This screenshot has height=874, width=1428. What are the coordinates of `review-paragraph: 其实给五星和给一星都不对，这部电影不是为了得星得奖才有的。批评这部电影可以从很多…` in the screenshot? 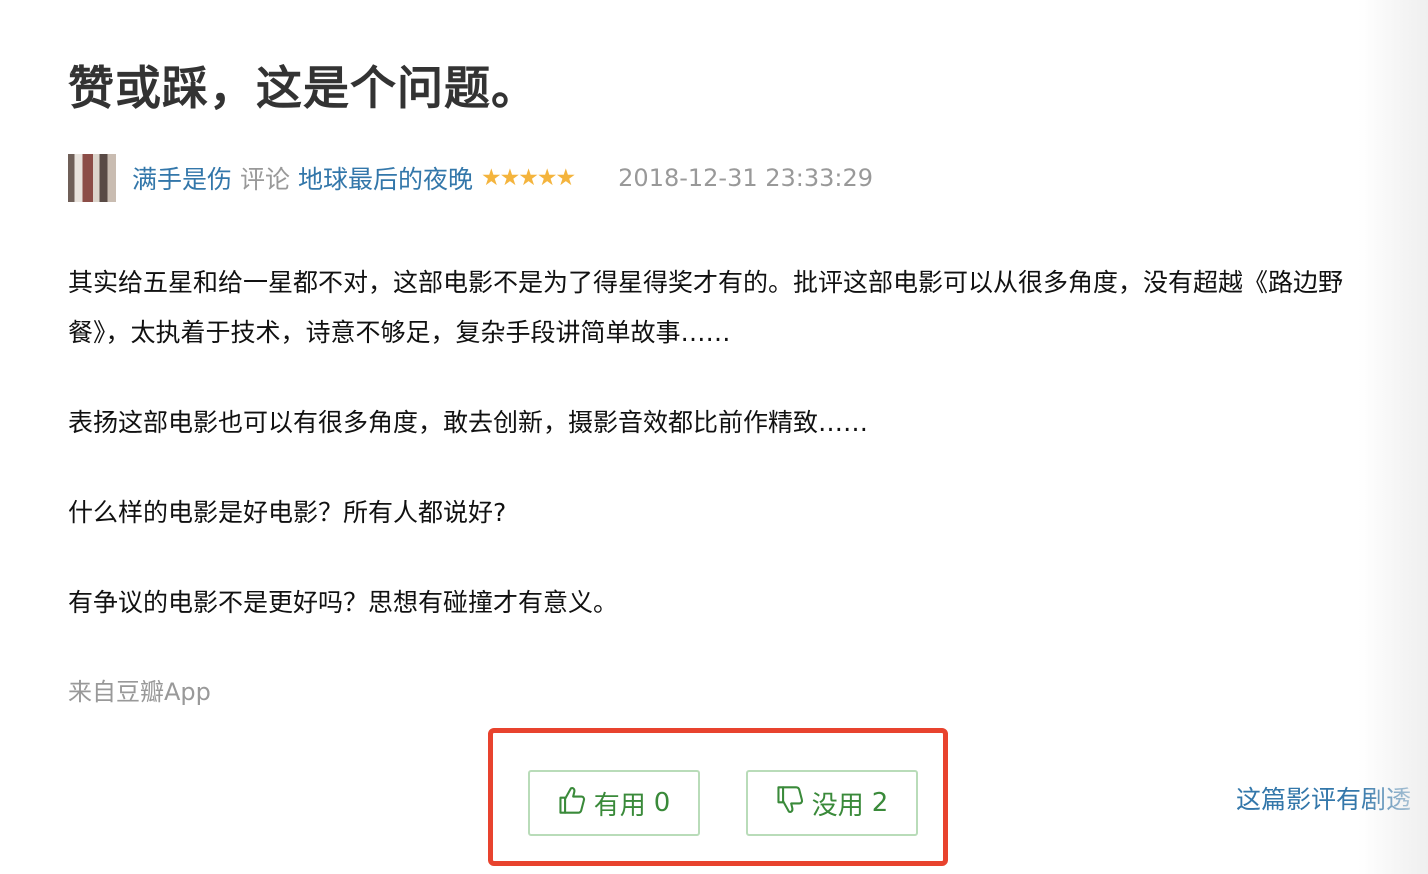 It's located at (706, 307).